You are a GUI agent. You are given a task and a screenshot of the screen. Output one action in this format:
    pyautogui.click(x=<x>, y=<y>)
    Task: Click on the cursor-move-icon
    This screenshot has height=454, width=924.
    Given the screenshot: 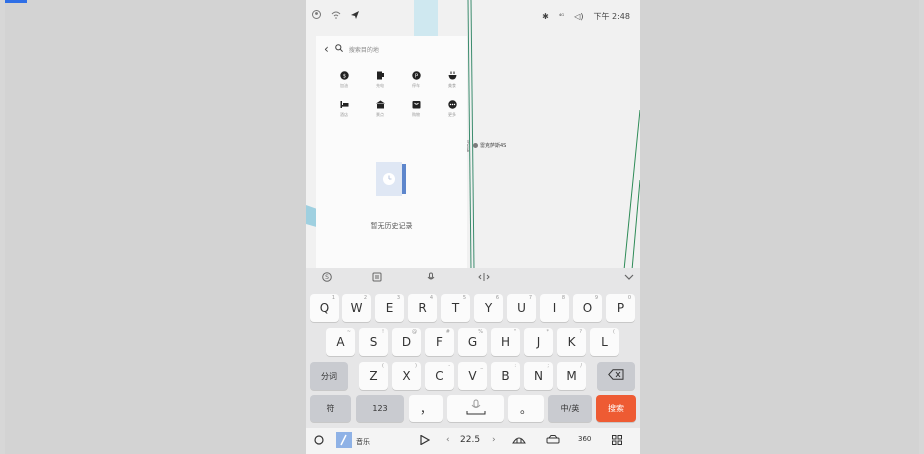 What is the action you would take?
    pyautogui.click(x=484, y=278)
    